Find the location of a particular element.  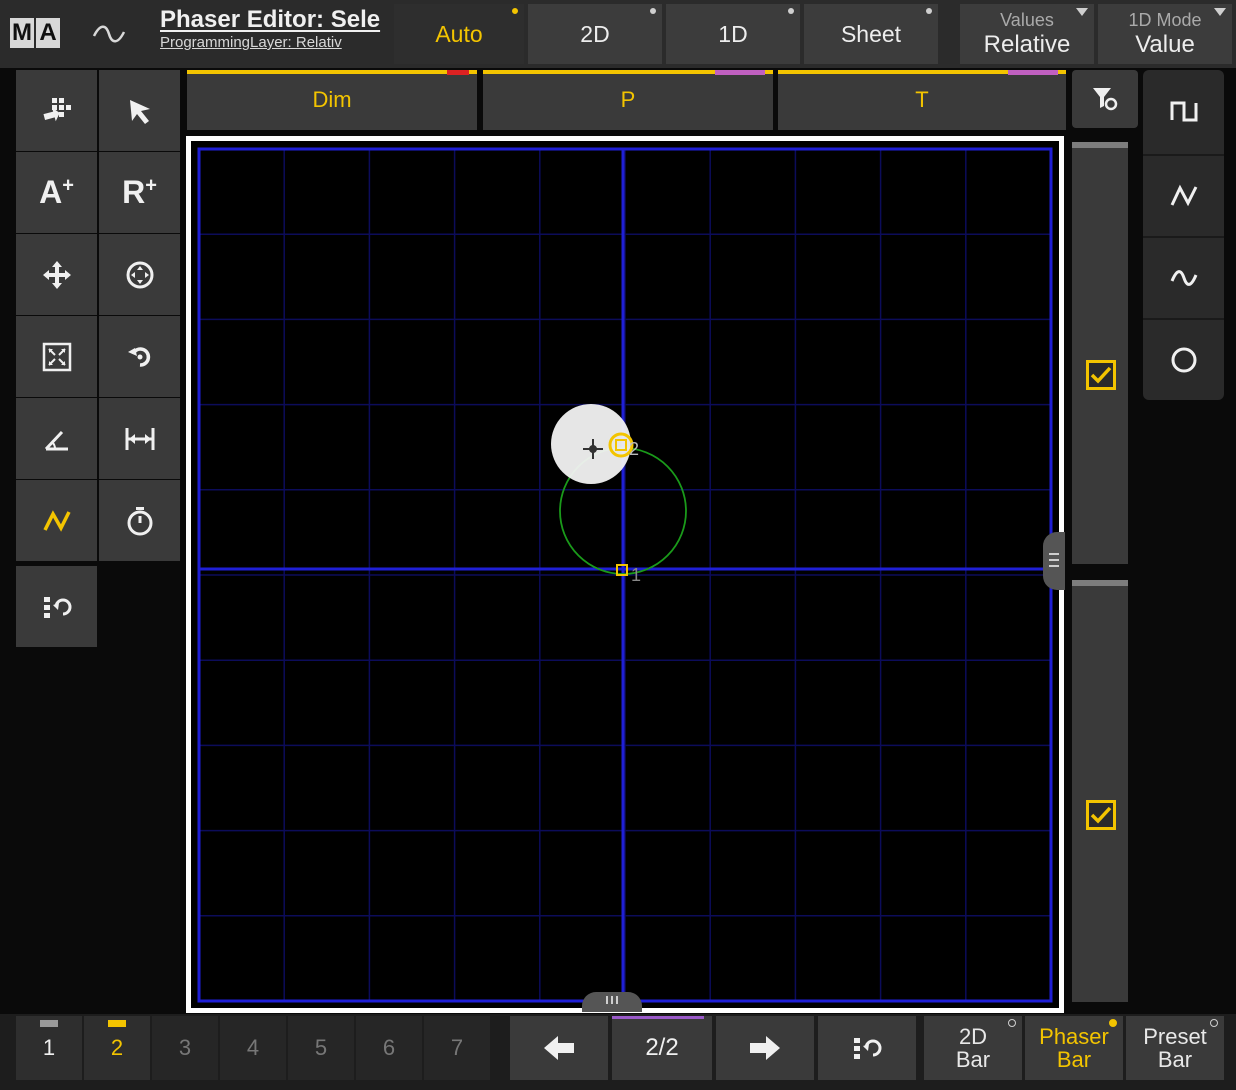

2d-bar-button: 2D Bar is located at coordinates (973, 1048).